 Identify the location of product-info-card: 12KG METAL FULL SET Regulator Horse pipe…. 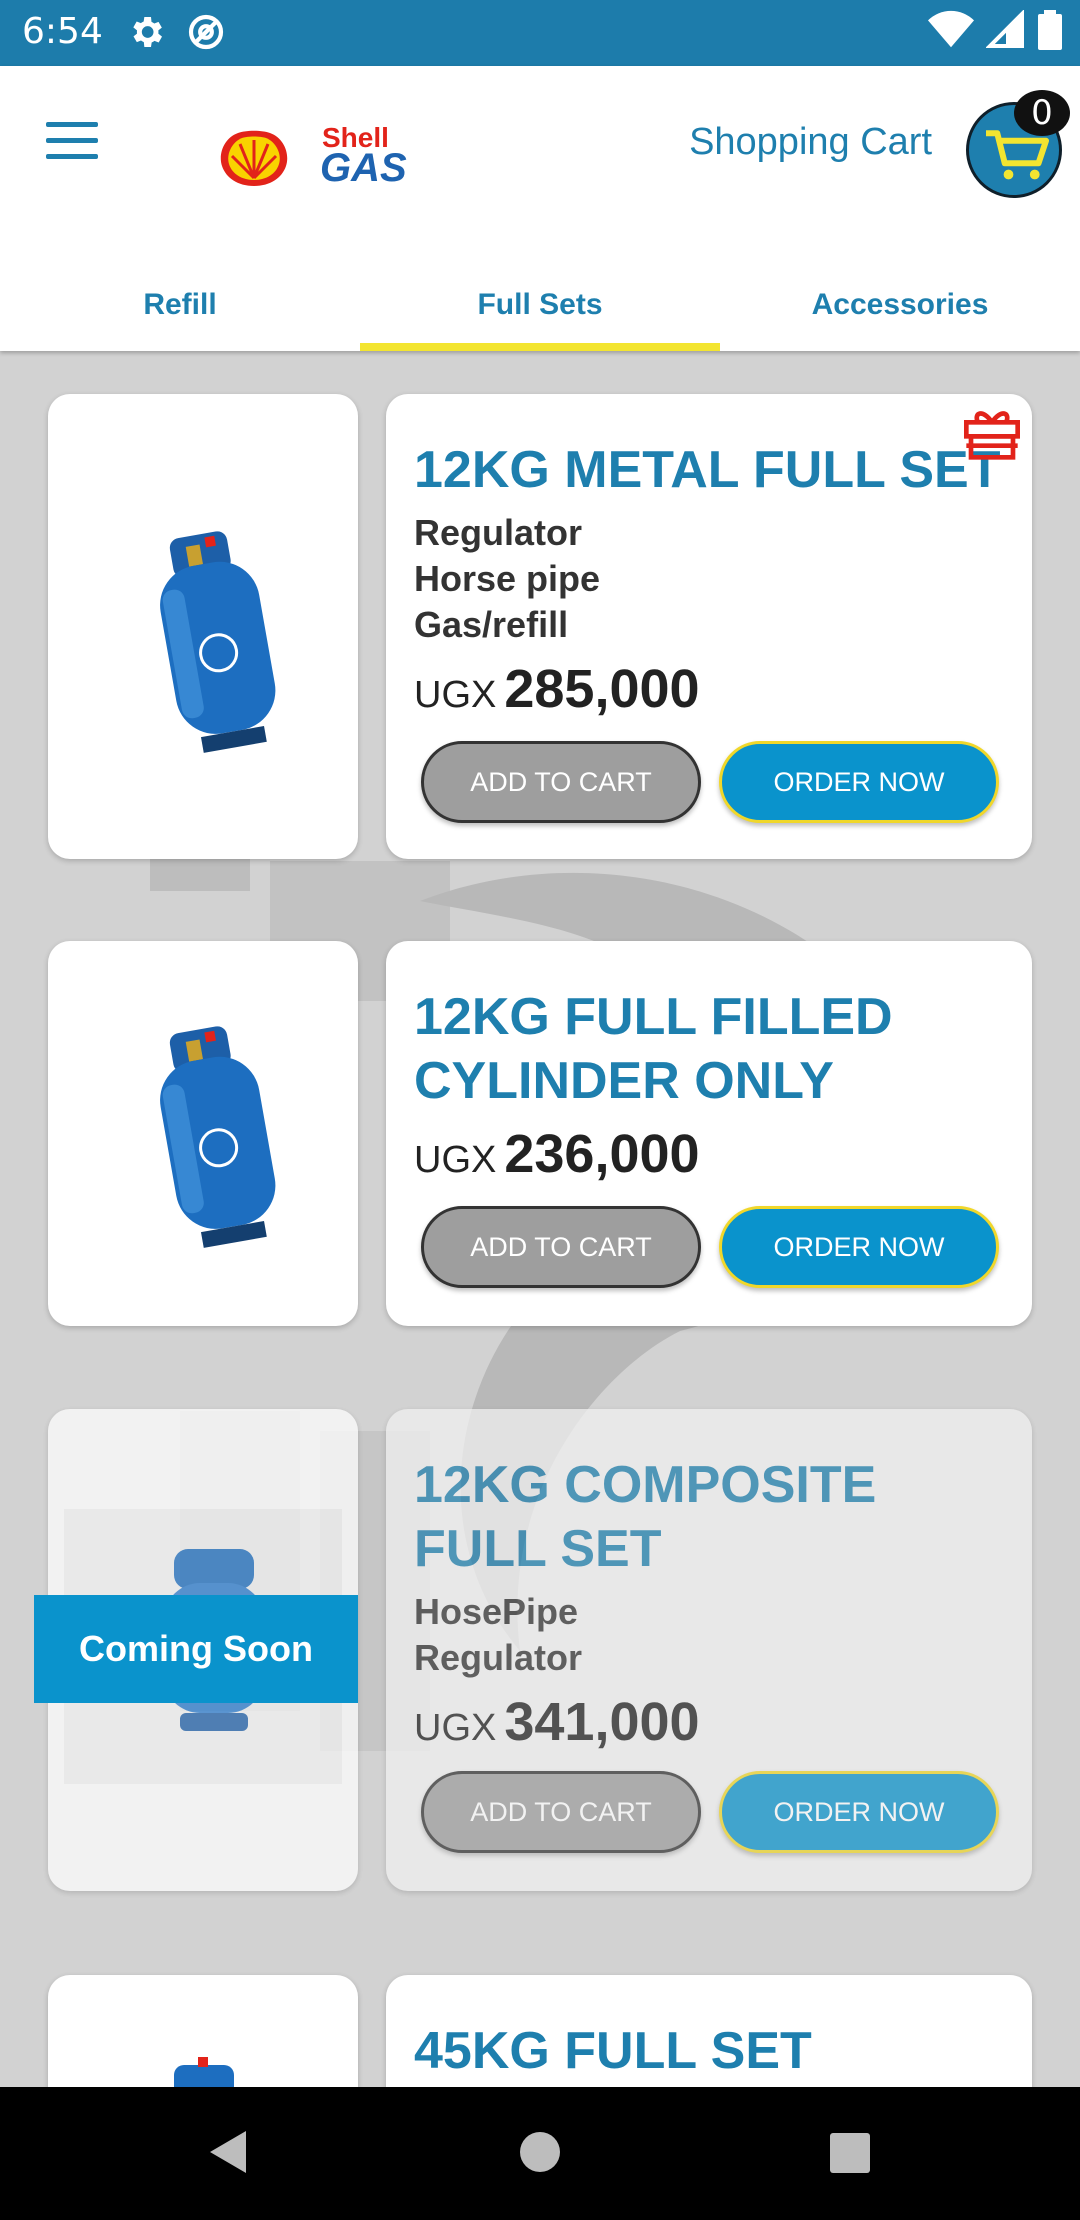
(709, 626).